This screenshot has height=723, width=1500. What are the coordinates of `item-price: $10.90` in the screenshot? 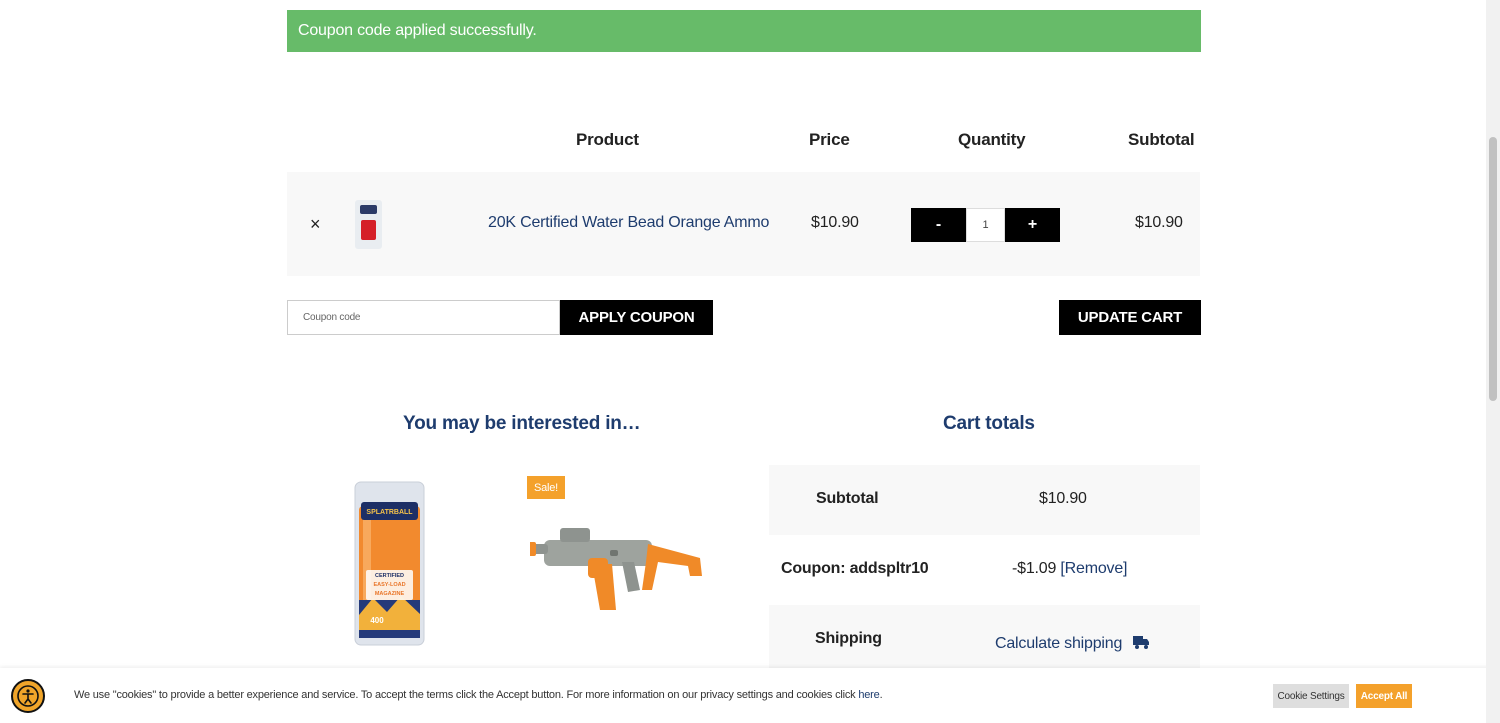 It's located at (835, 222).